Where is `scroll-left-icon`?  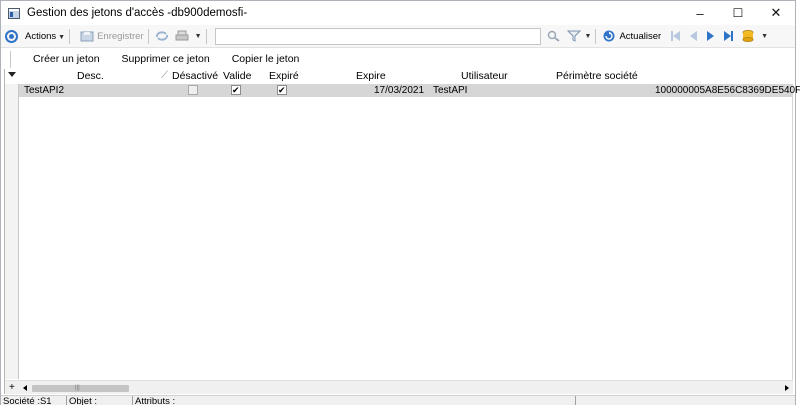 scroll-left-icon is located at coordinates (25, 388).